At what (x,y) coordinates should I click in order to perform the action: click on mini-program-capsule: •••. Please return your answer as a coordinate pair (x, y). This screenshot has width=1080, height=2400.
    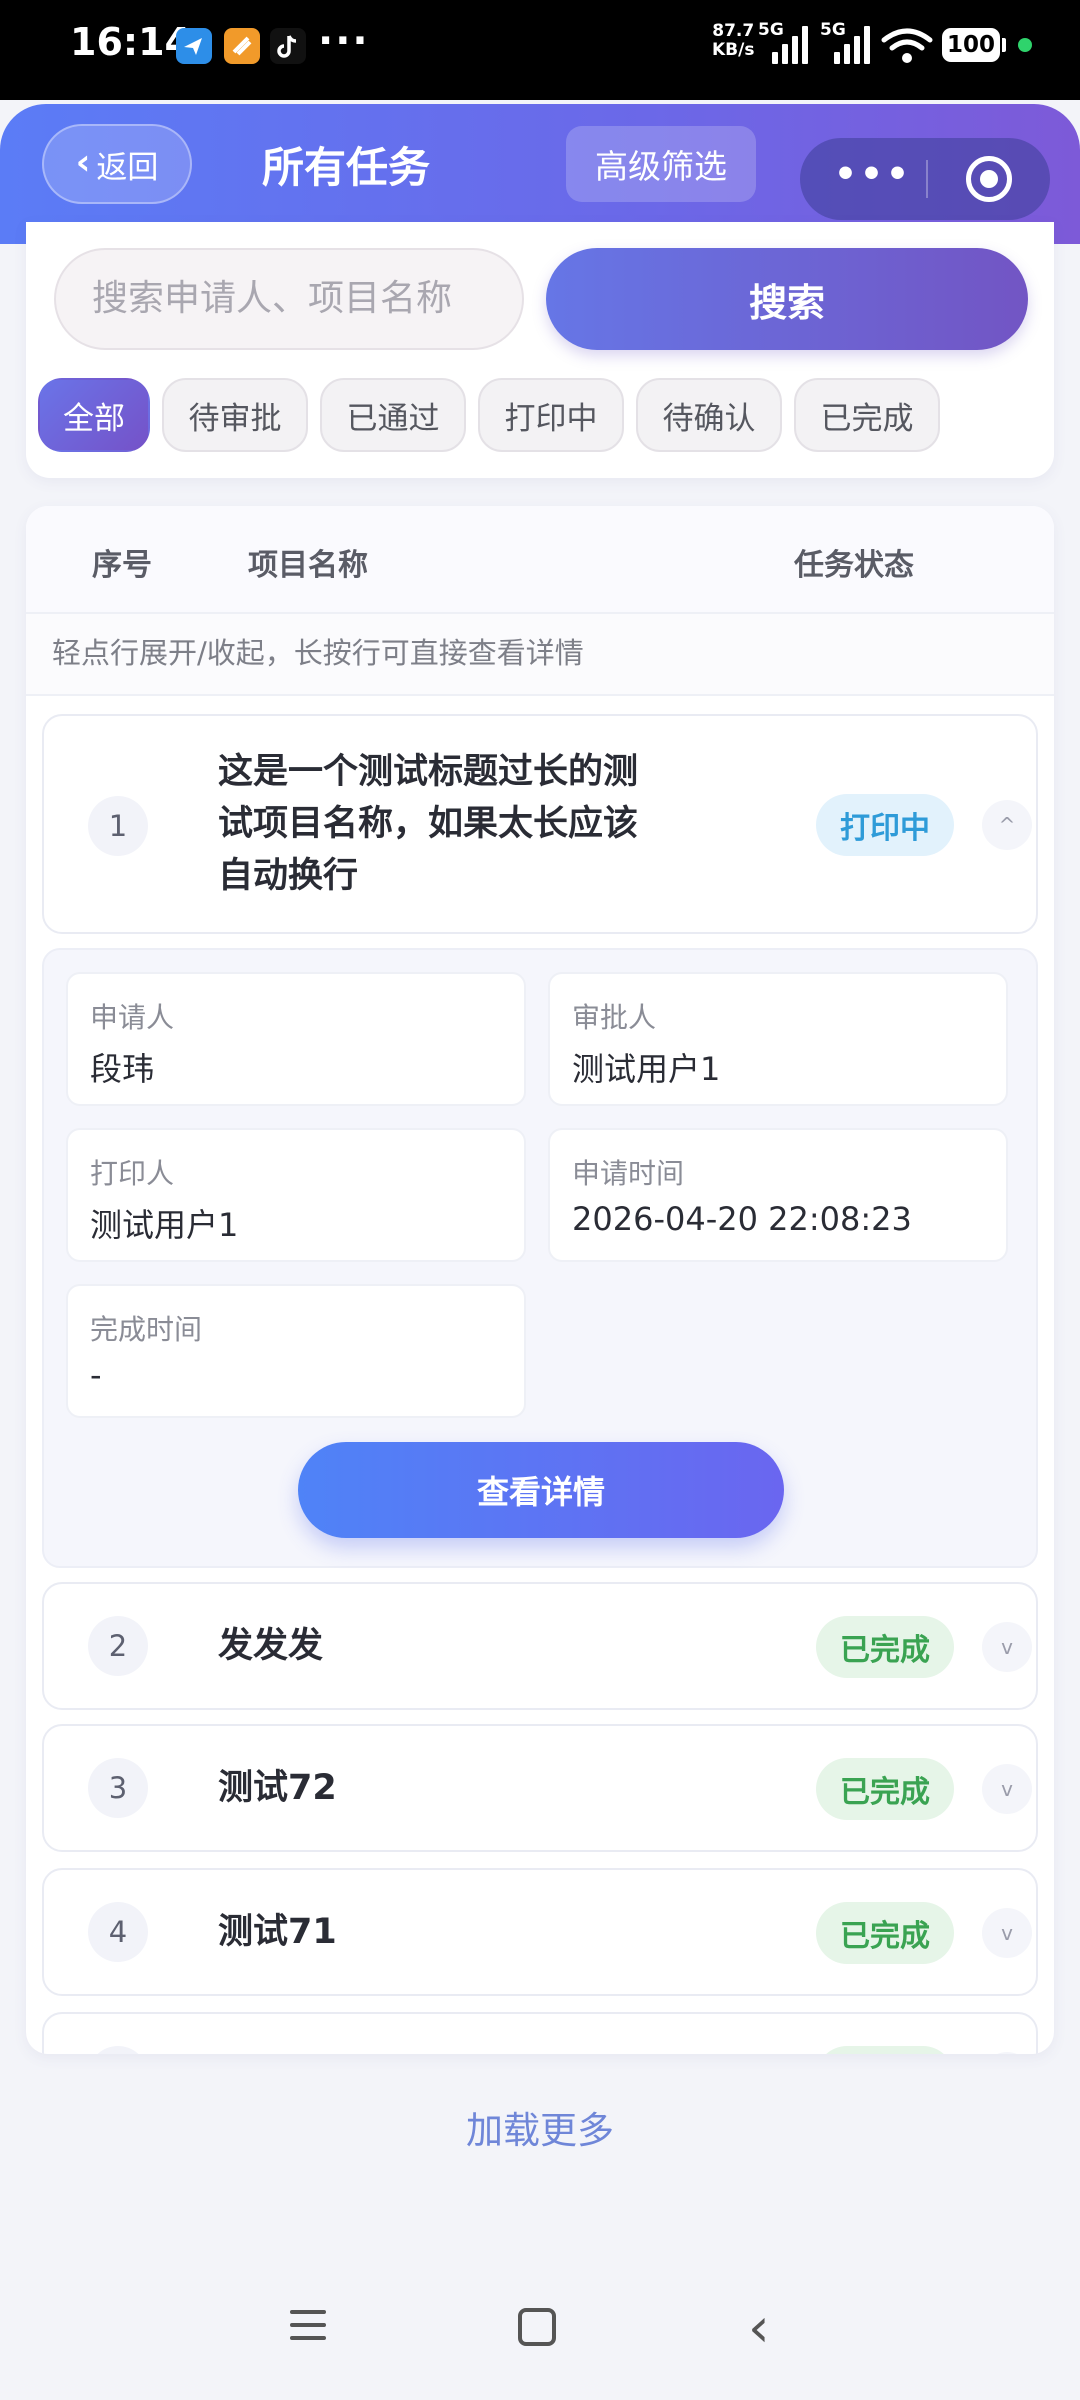
    Looking at the image, I should click on (925, 179).